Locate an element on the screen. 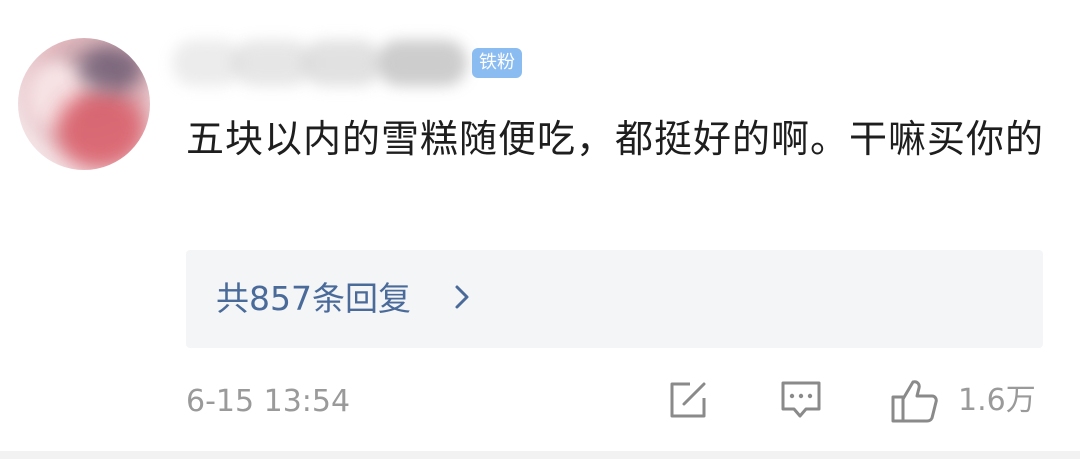 The height and width of the screenshot is (459, 1080). edit-icon is located at coordinates (688, 404).